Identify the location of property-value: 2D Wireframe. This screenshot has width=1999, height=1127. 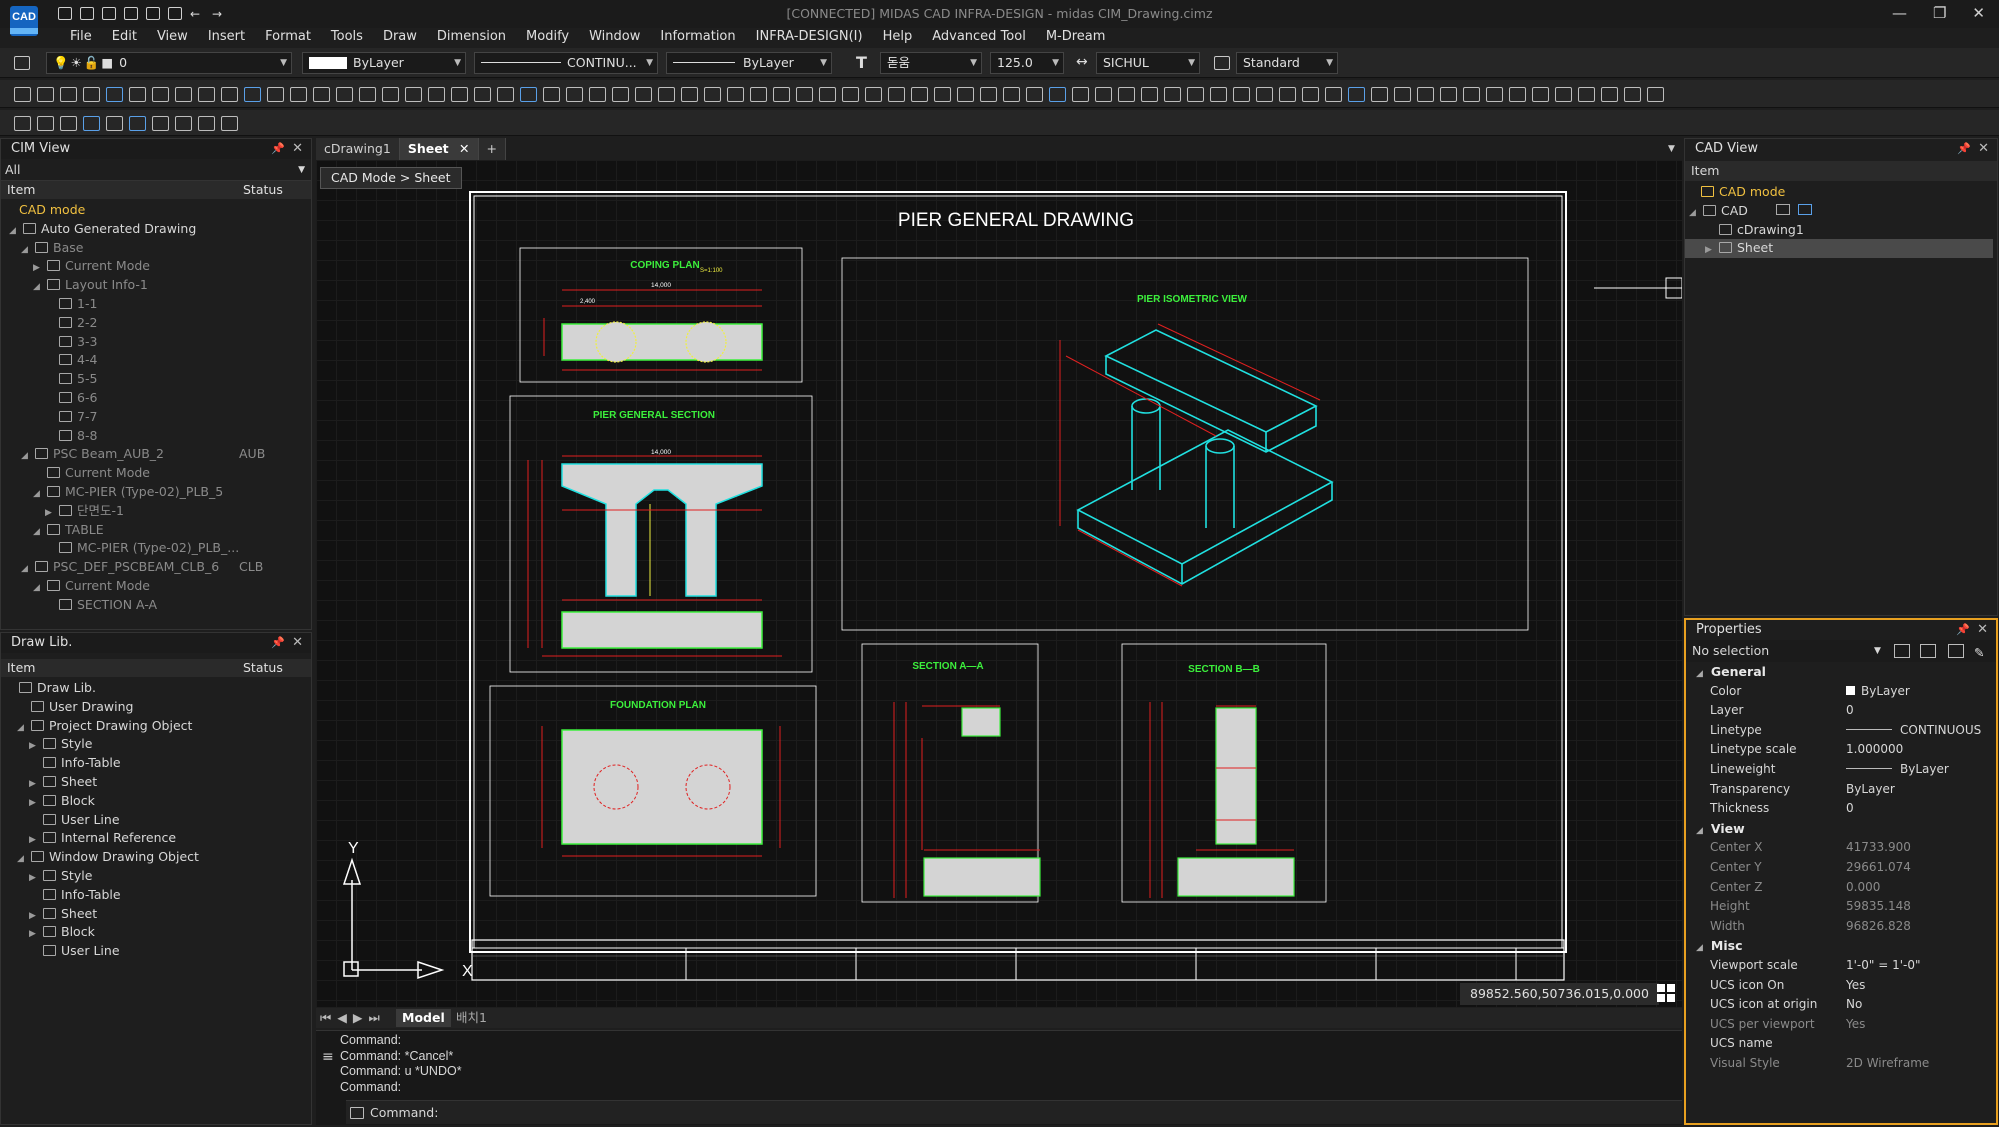
(1887, 1064).